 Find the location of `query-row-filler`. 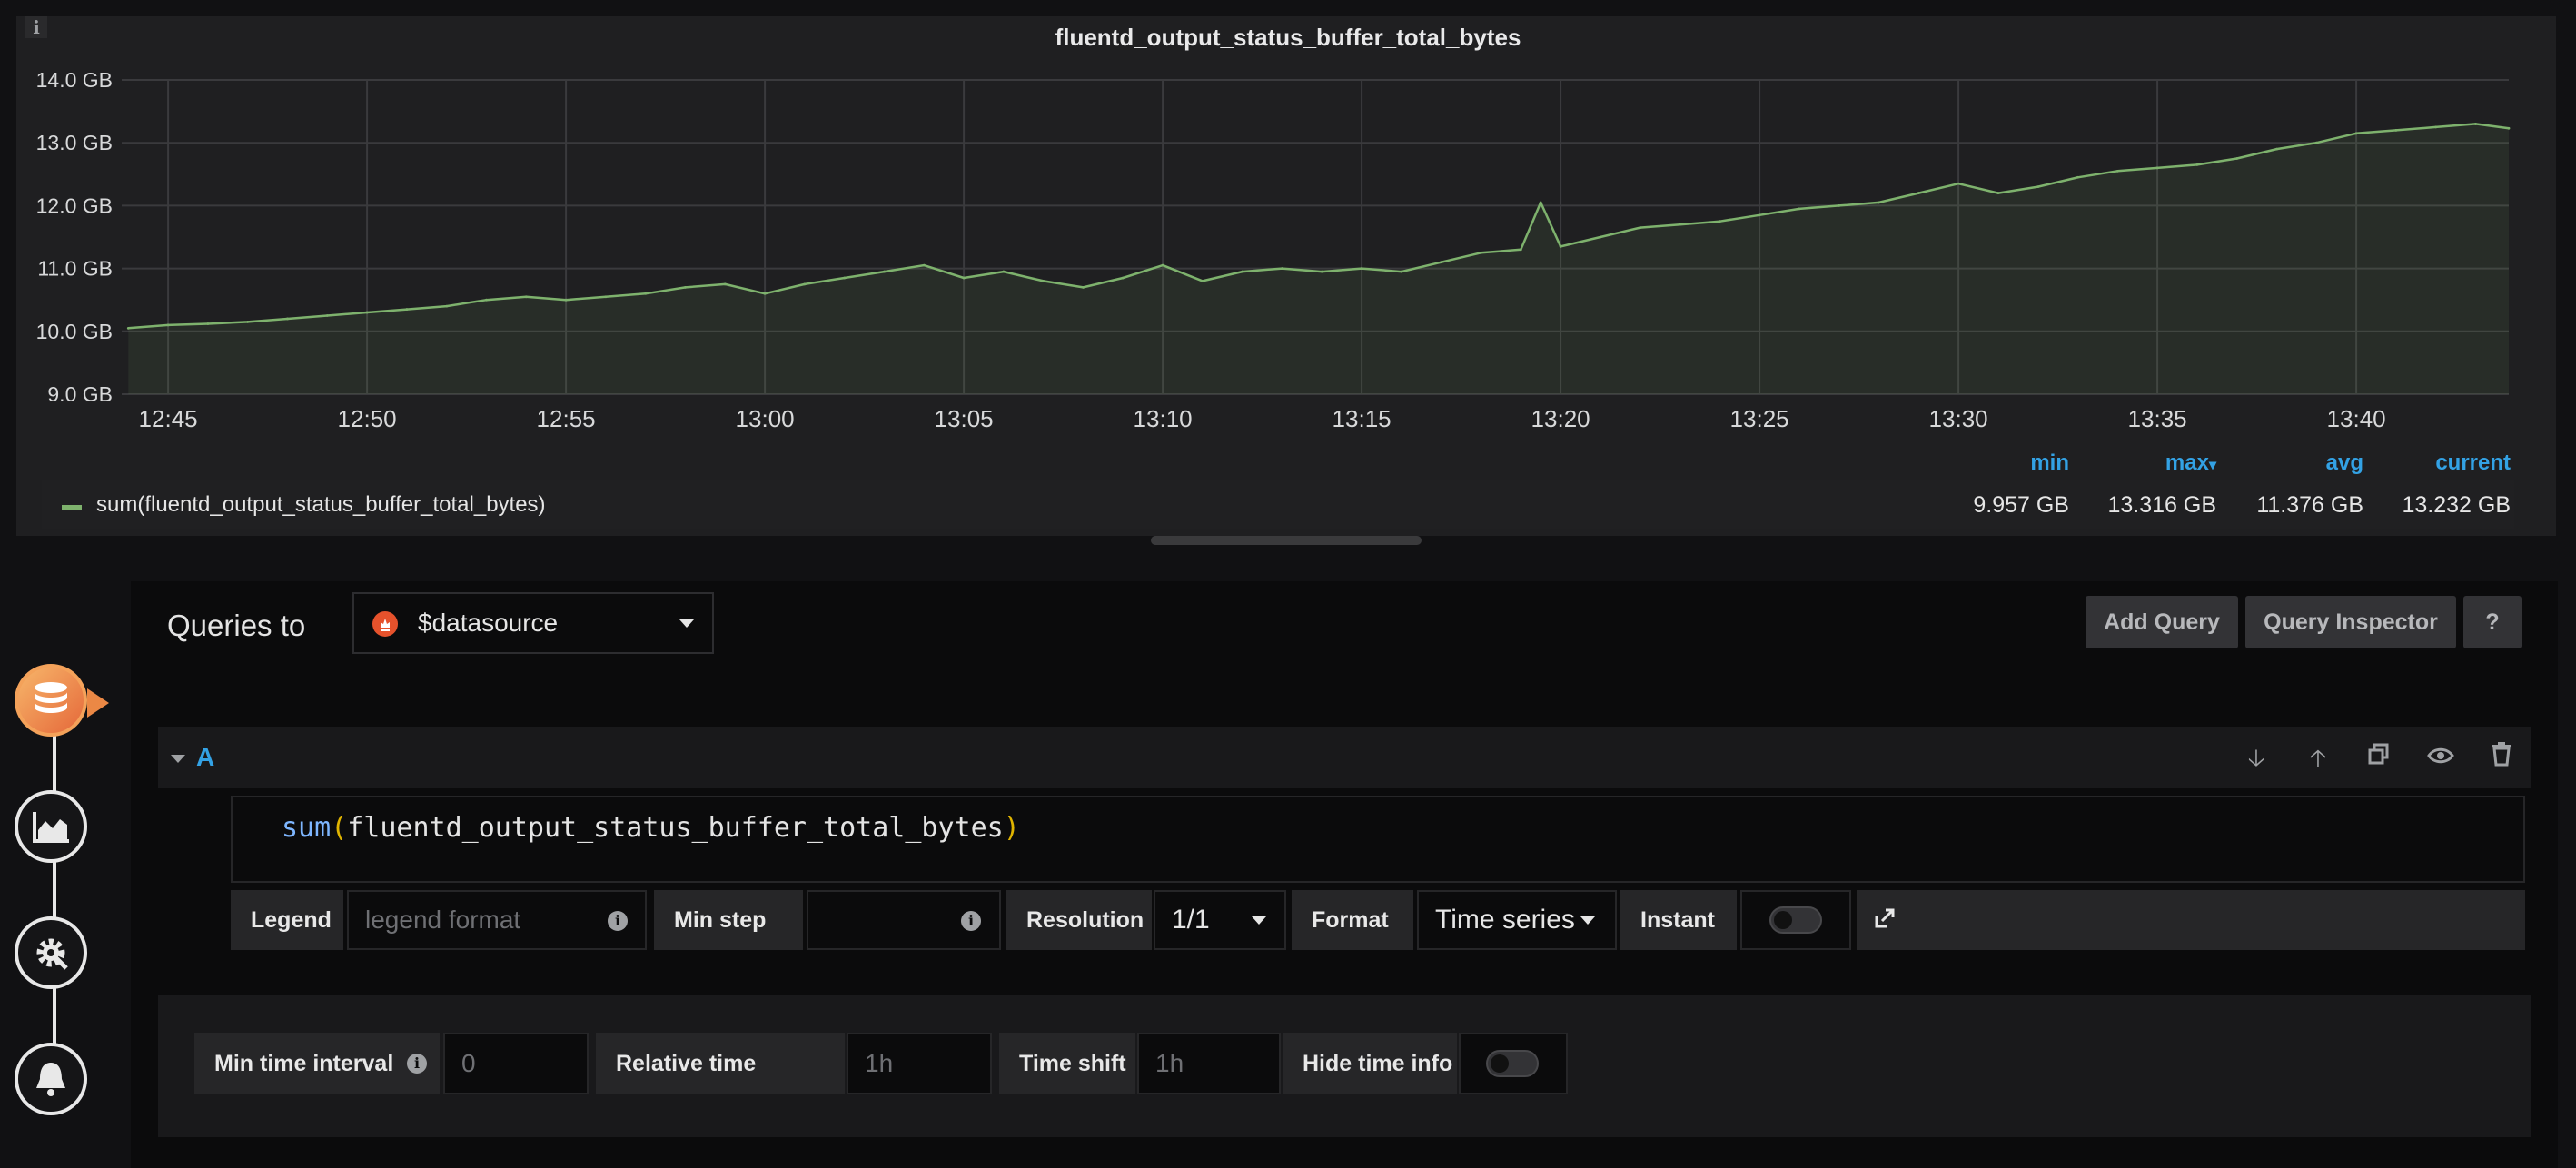

query-row-filler is located at coordinates (2191, 920).